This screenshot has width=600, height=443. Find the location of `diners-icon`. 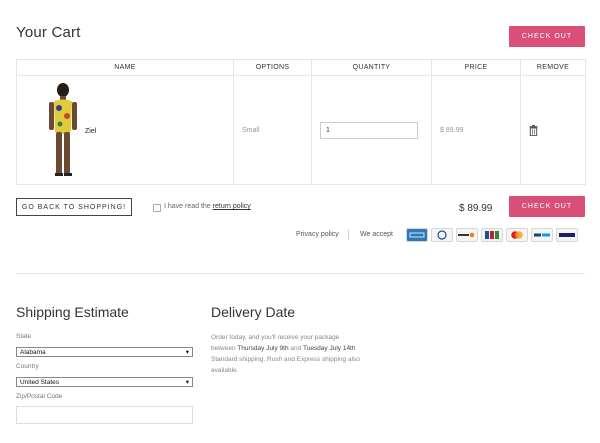

diners-icon is located at coordinates (442, 235).